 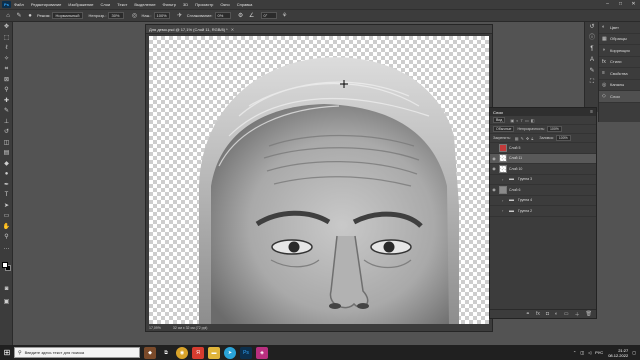 I want to click on panel-swatches: ▦ Образцы, so click(x=619, y=39).